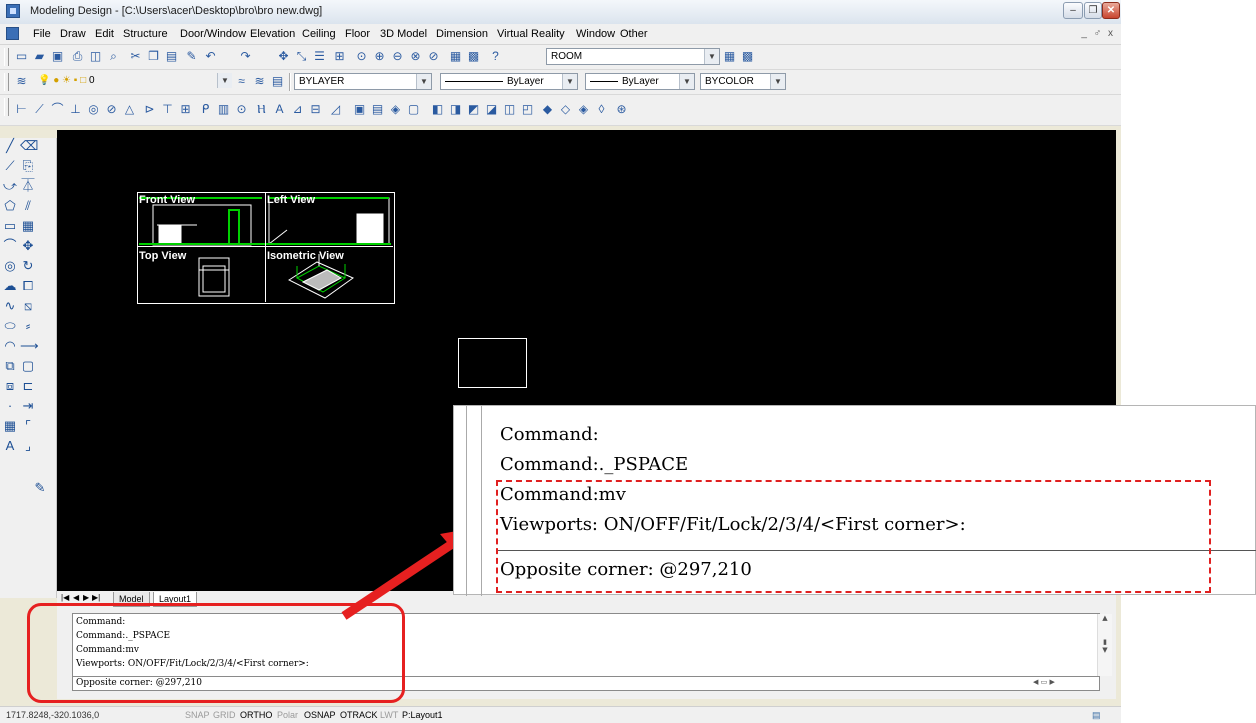  What do you see at coordinates (28, 266) in the screenshot?
I see `rotate-icon: ↻` at bounding box center [28, 266].